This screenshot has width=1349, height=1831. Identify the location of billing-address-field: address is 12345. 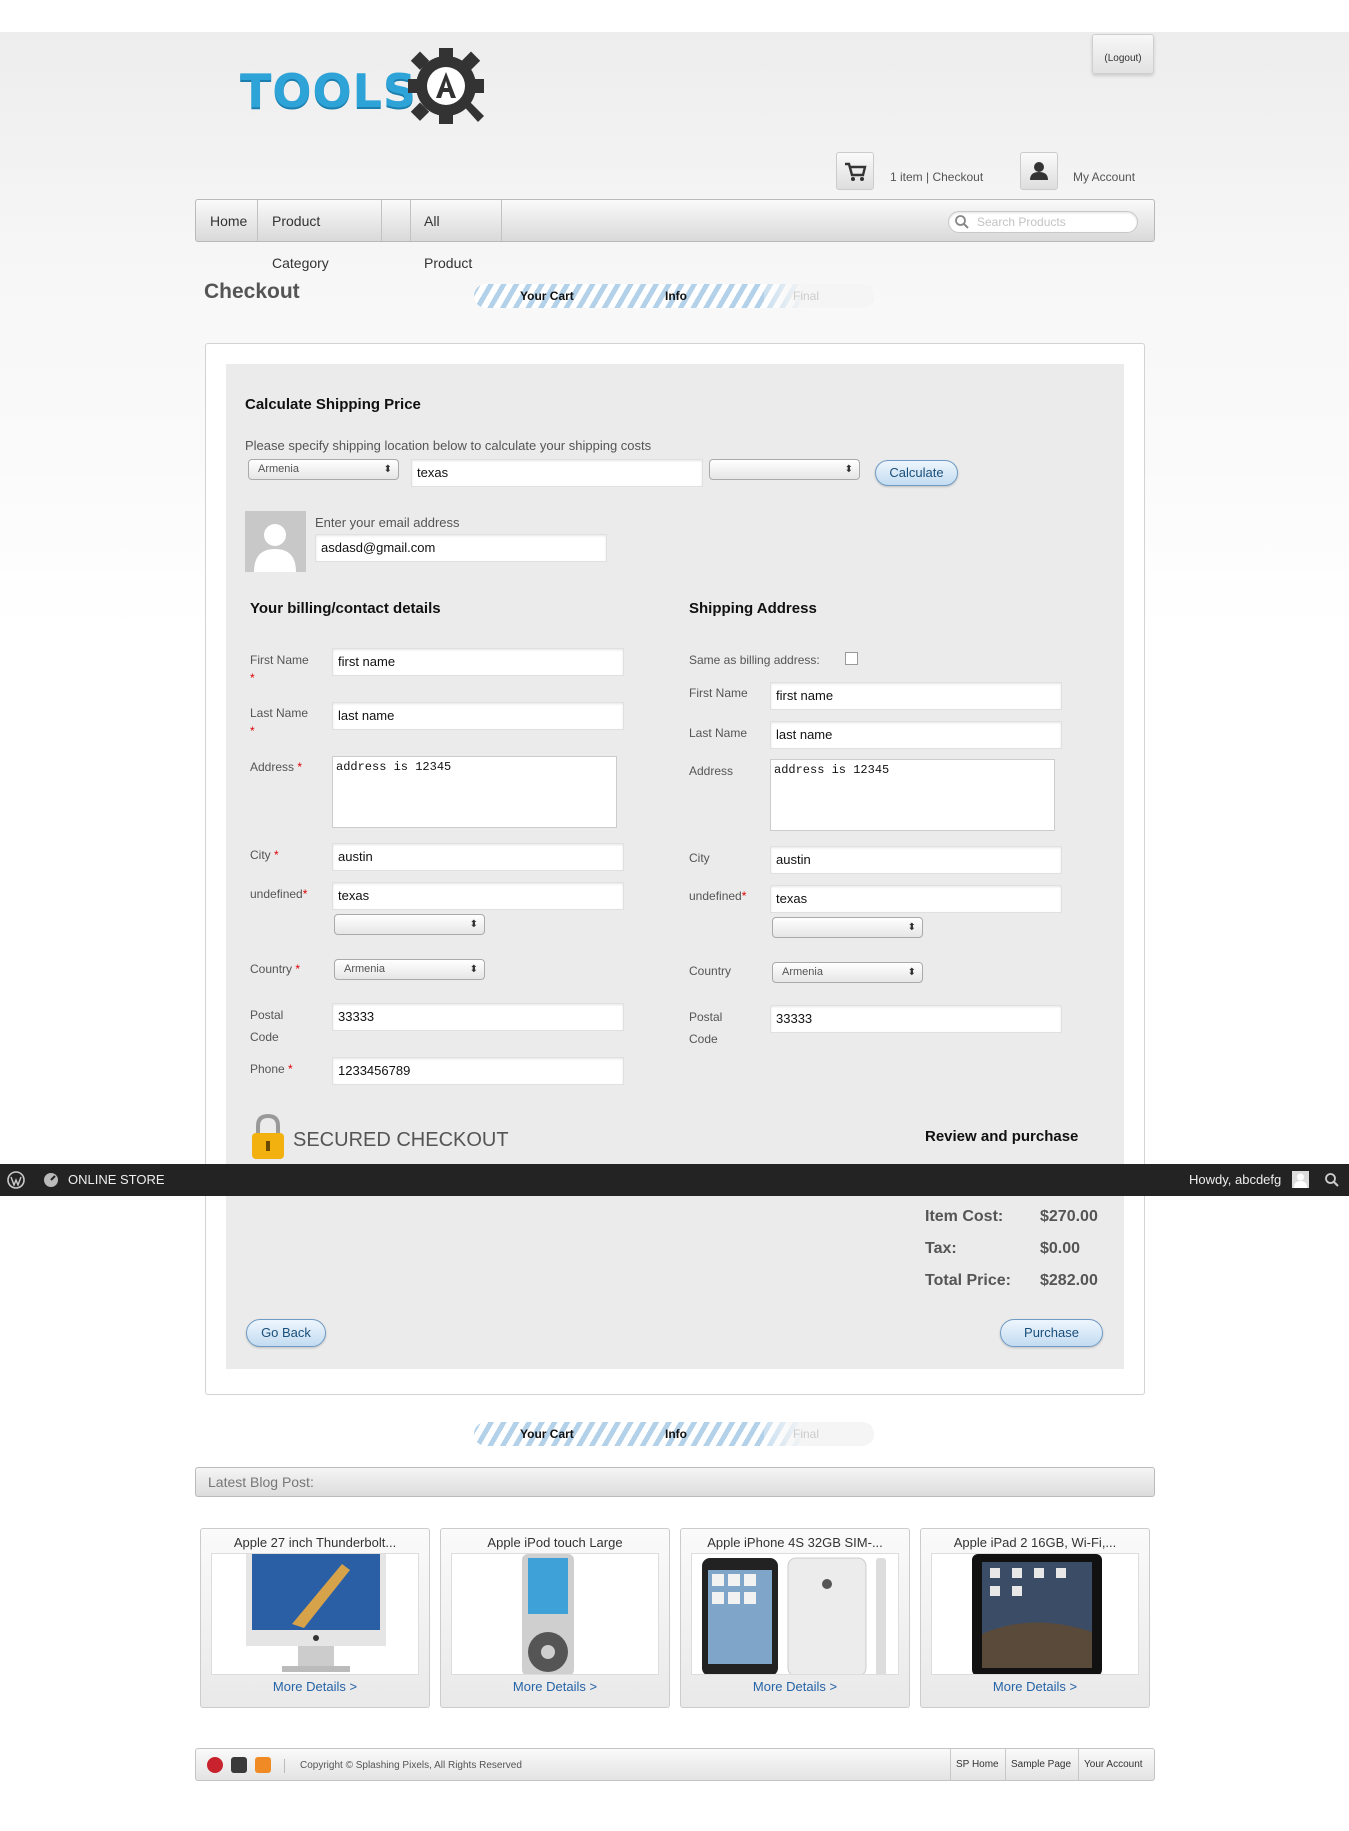
(474, 792).